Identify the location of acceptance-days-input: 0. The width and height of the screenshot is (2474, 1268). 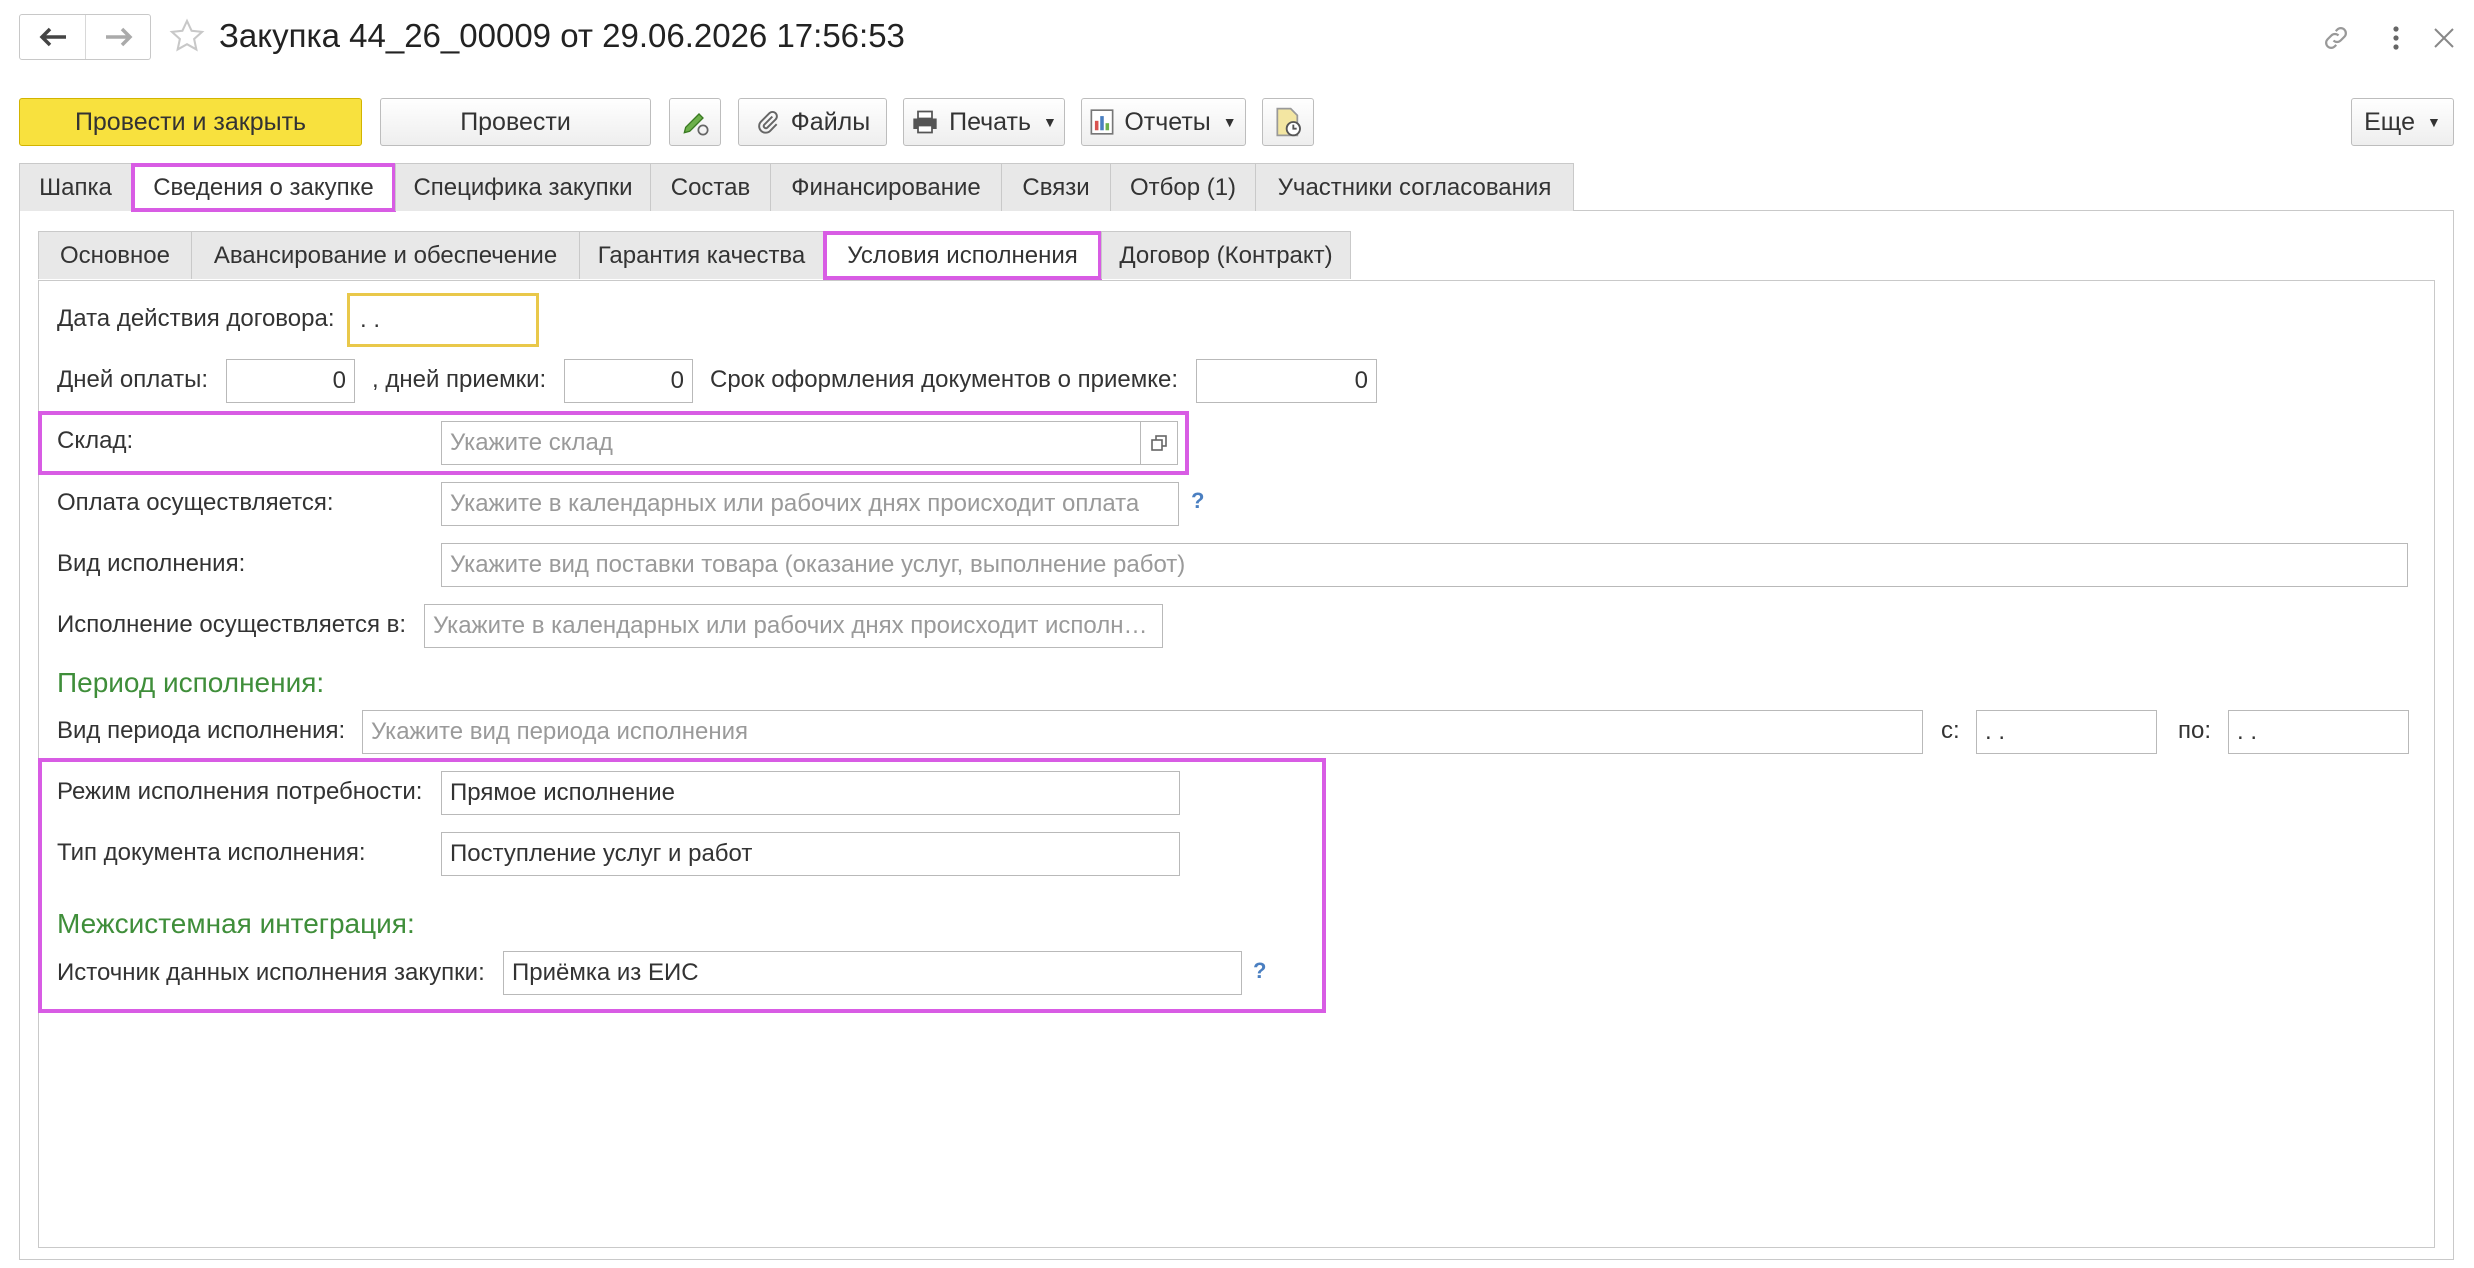
(628, 381).